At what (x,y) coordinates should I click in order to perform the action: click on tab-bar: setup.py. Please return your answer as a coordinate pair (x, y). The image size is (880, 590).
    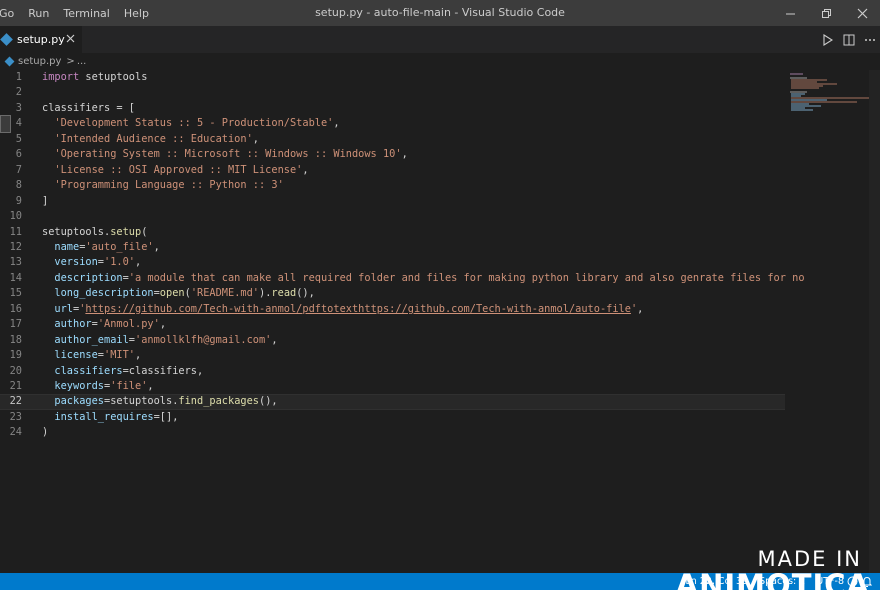
    Looking at the image, I should click on (440, 39).